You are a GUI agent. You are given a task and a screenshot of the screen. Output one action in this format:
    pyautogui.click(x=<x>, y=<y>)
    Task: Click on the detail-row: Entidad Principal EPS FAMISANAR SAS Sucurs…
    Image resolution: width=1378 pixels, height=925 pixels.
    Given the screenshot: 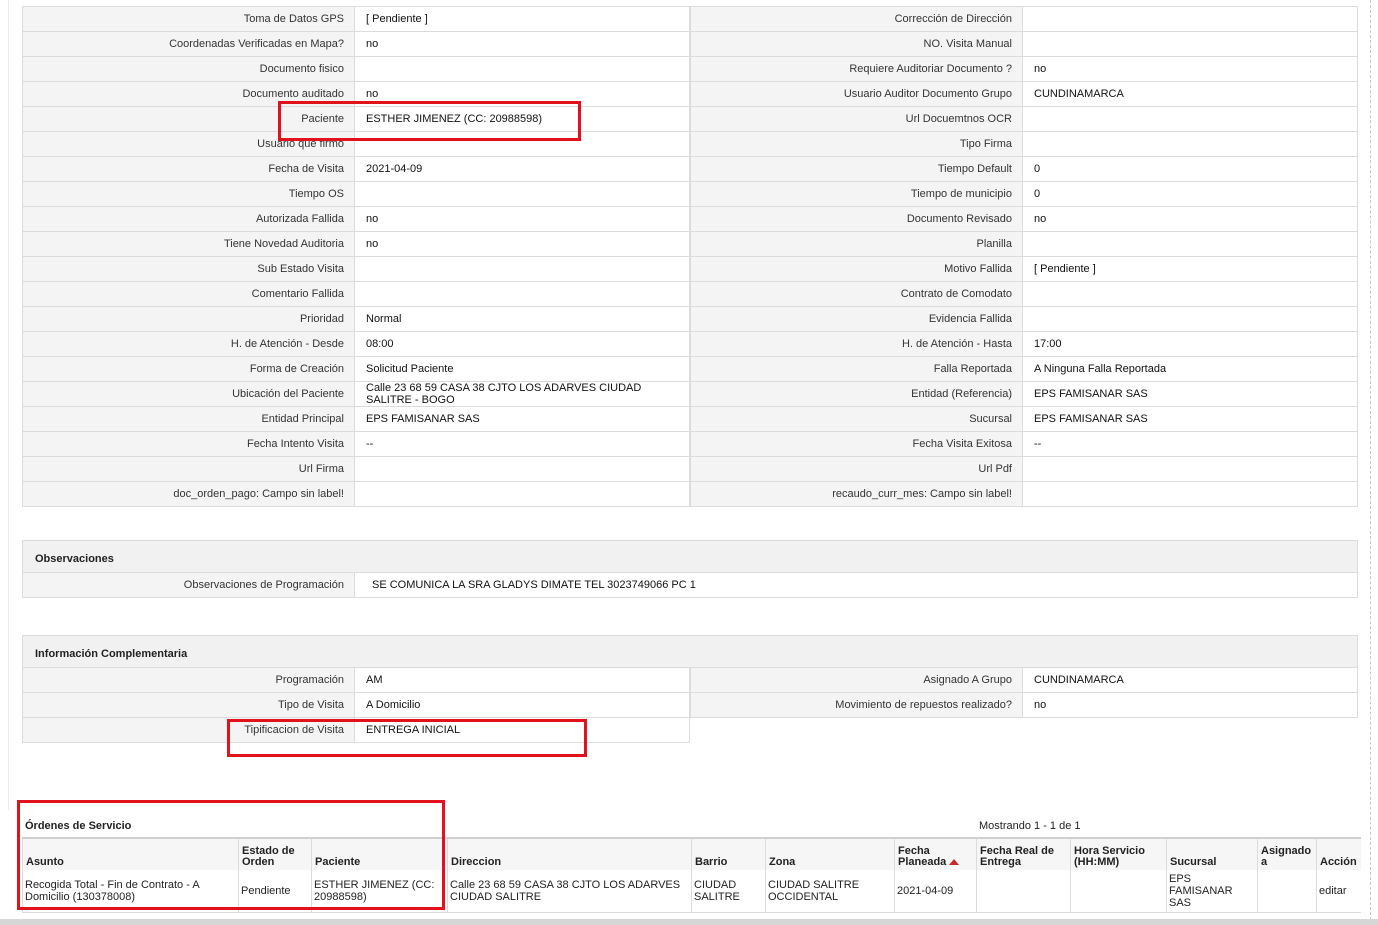 What is the action you would take?
    pyautogui.click(x=690, y=419)
    